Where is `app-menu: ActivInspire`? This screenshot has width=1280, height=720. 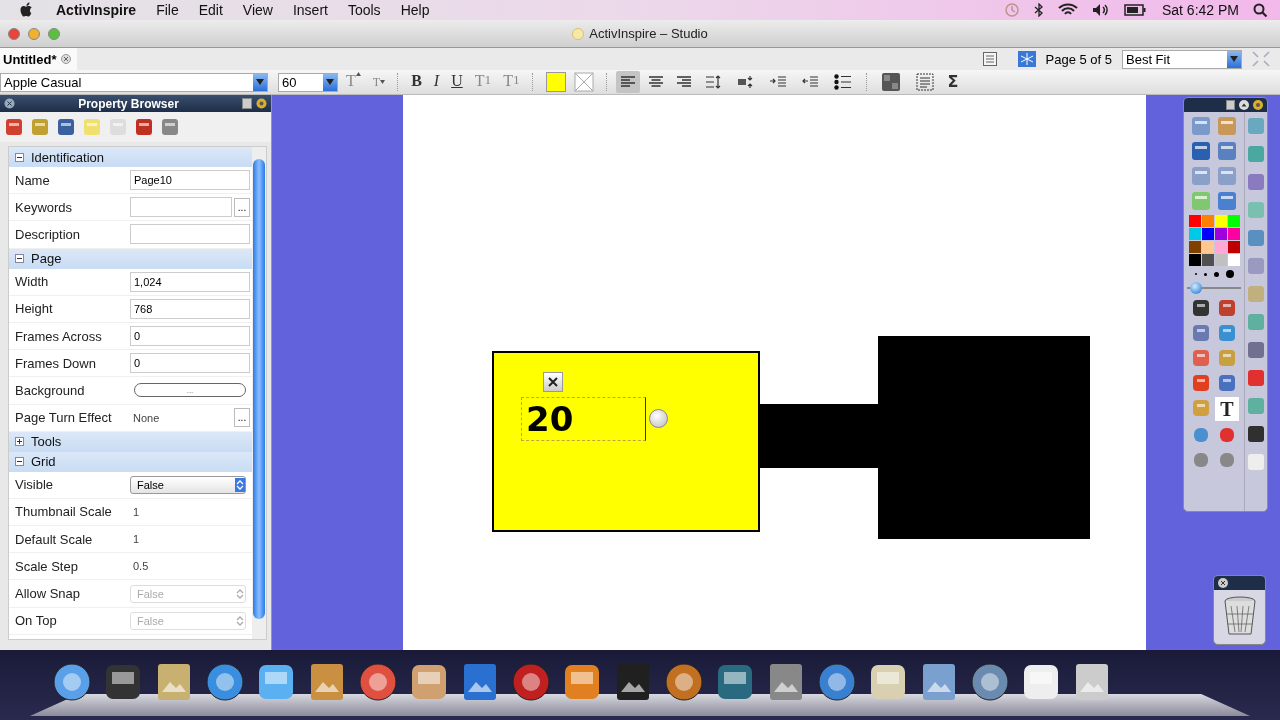
app-menu: ActivInspire is located at coordinates (96, 10).